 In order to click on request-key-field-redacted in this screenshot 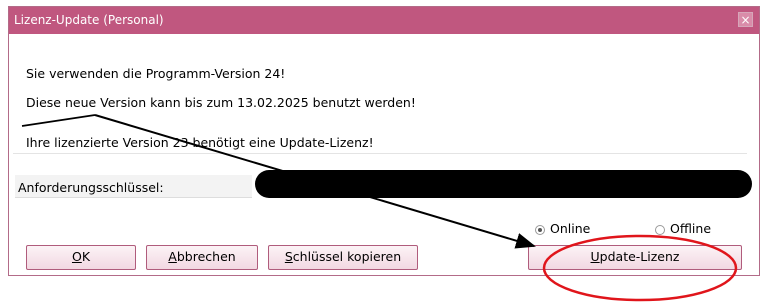, I will do `click(503, 184)`.